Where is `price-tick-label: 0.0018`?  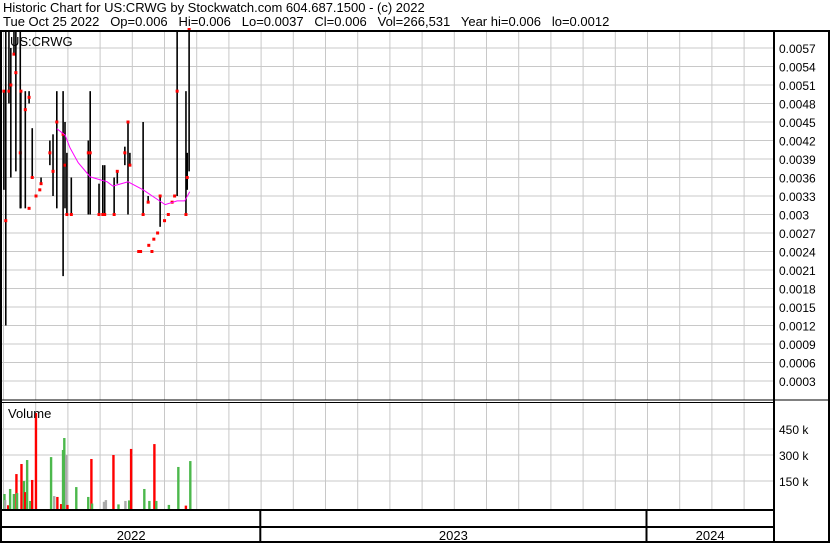 price-tick-label: 0.0018 is located at coordinates (797, 290).